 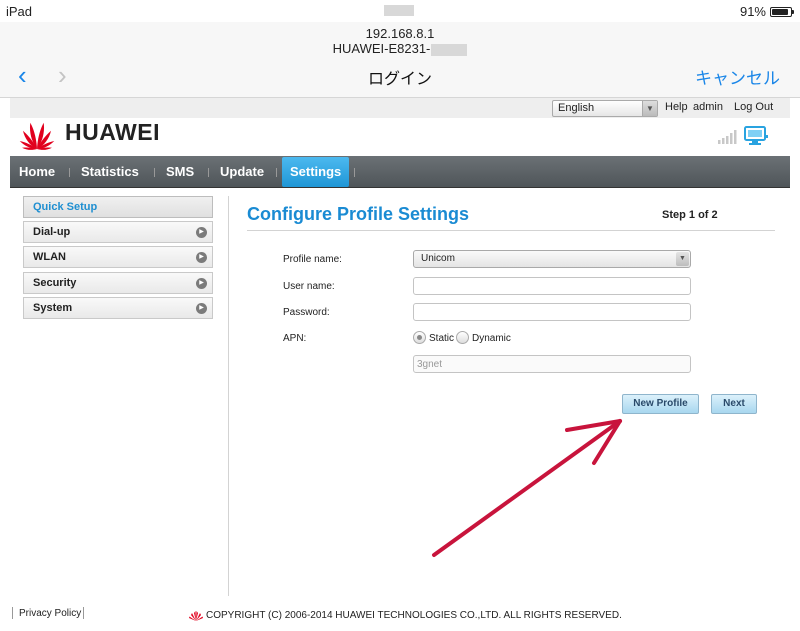 What do you see at coordinates (400, 60) in the screenshot?
I see `login-sheet-header: 192.168.8.1 HUAWEI-E8231- ‹ › ログイン キャンセル` at bounding box center [400, 60].